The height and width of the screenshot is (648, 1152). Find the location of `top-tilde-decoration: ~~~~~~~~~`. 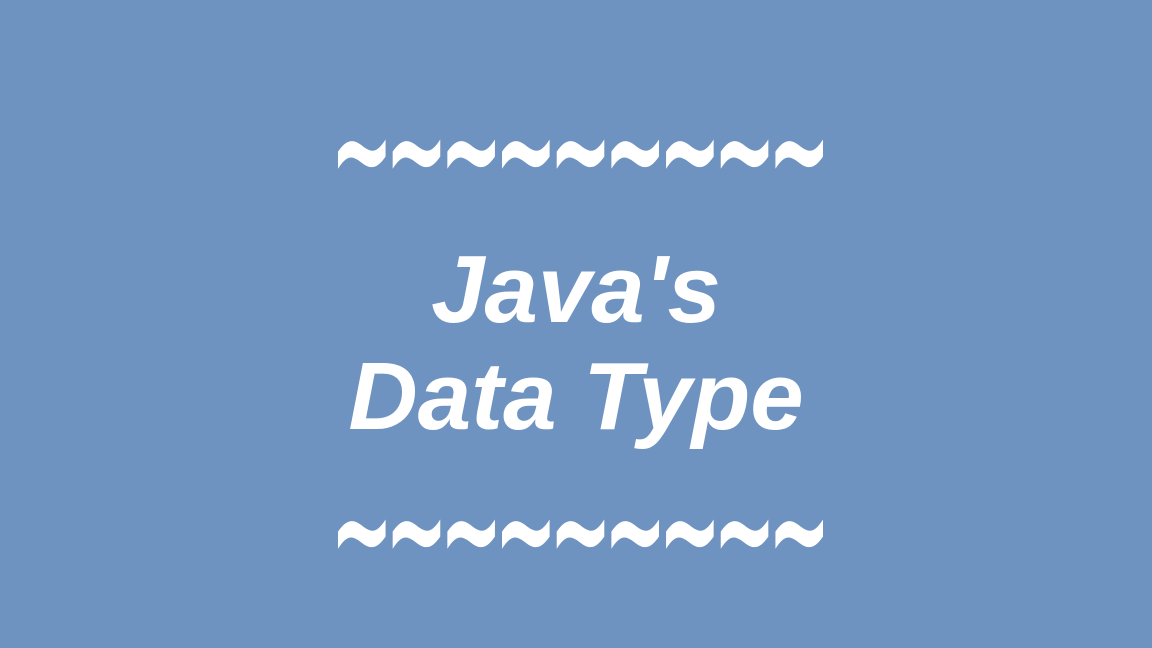

top-tilde-decoration: ~~~~~~~~~ is located at coordinates (580, 149).